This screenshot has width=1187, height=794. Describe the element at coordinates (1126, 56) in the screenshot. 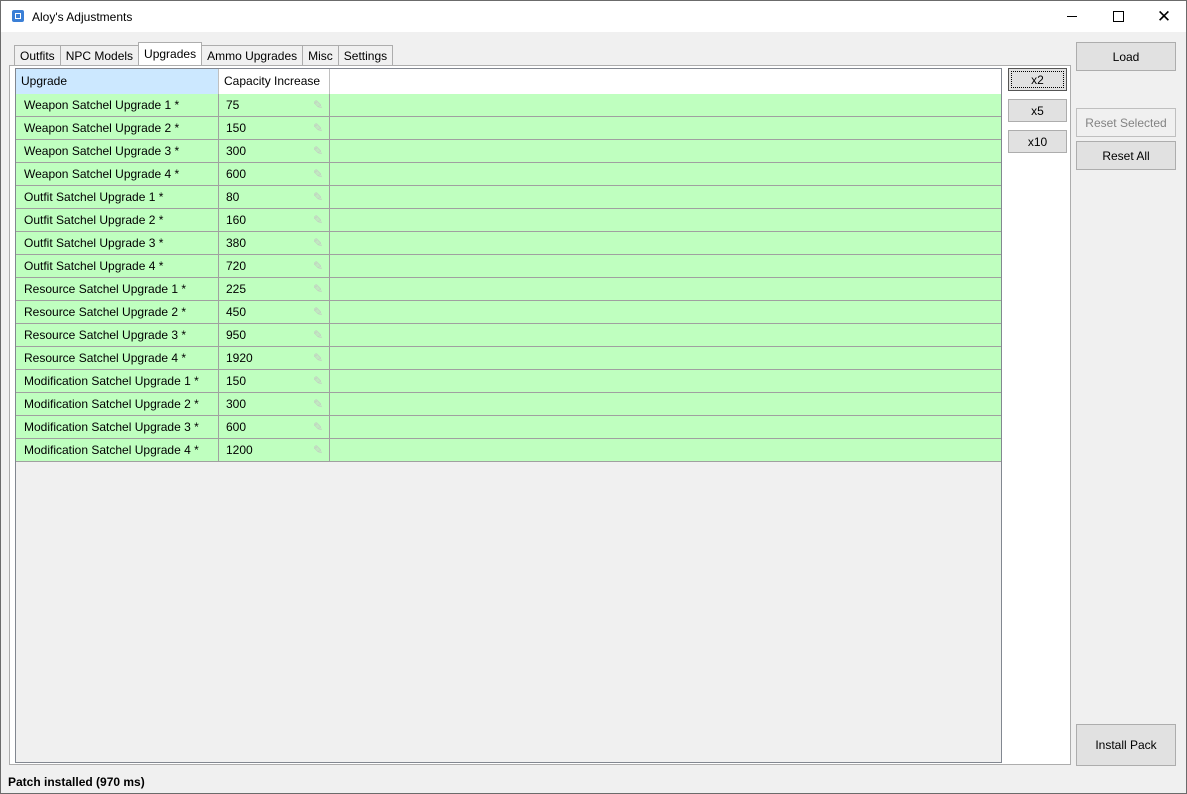

I see `load-button: Load` at that location.